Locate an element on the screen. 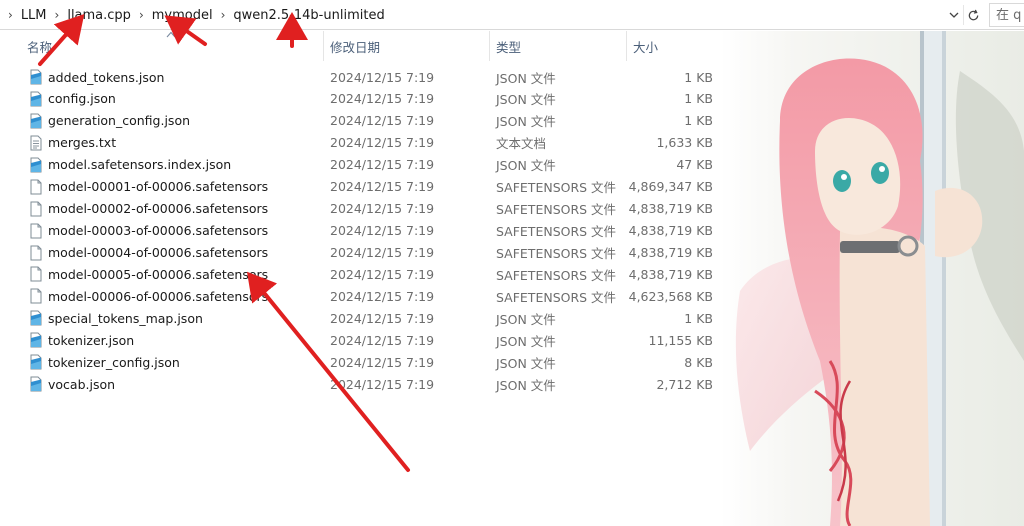  breadcrumb-item-current-folder: qwen2.5-14b-unlimited is located at coordinates (308, 15).